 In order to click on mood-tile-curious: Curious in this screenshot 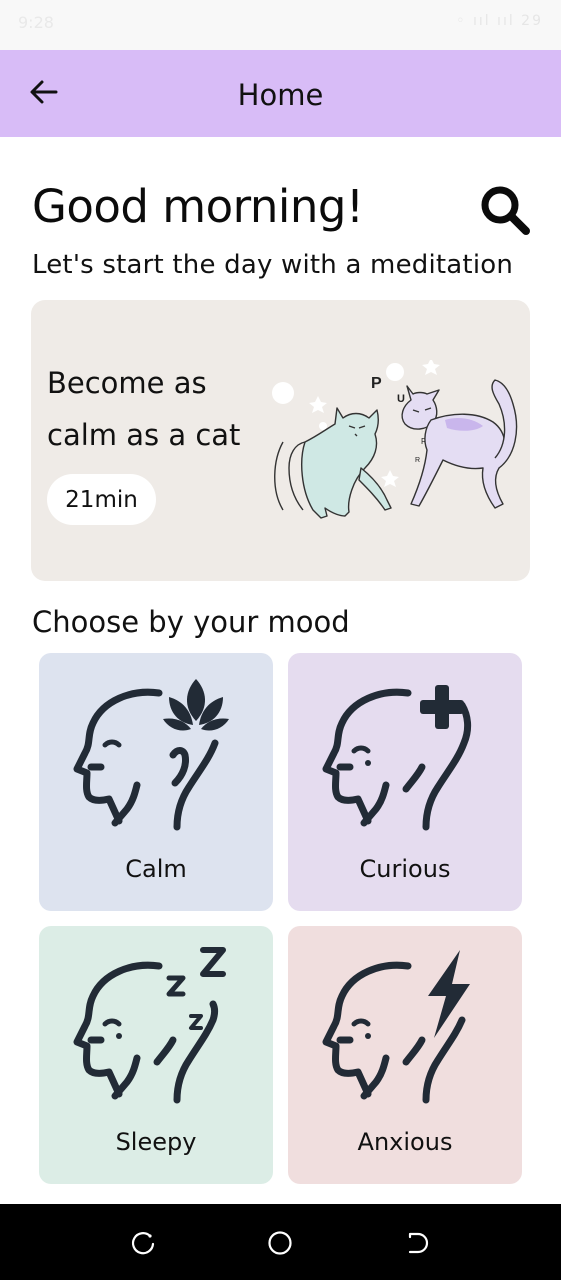, I will do `click(405, 782)`.